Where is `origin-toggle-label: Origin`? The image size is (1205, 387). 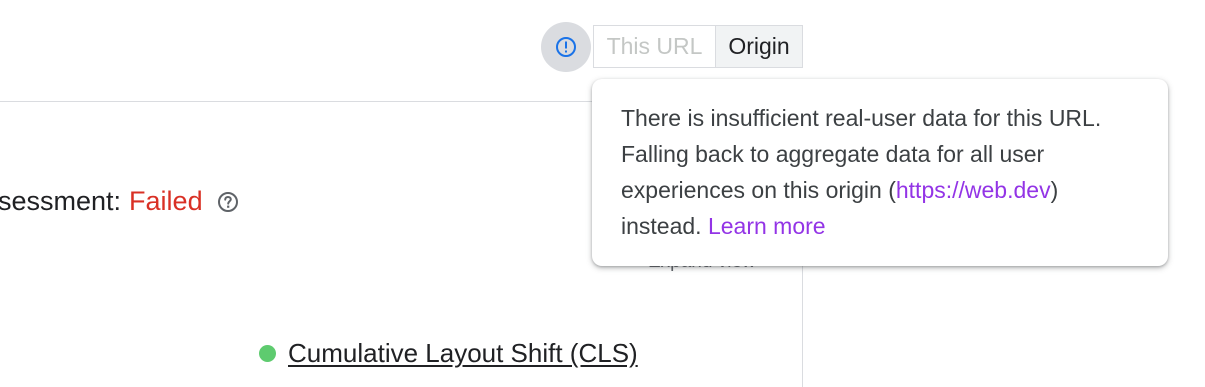
origin-toggle-label: Origin is located at coordinates (759, 46).